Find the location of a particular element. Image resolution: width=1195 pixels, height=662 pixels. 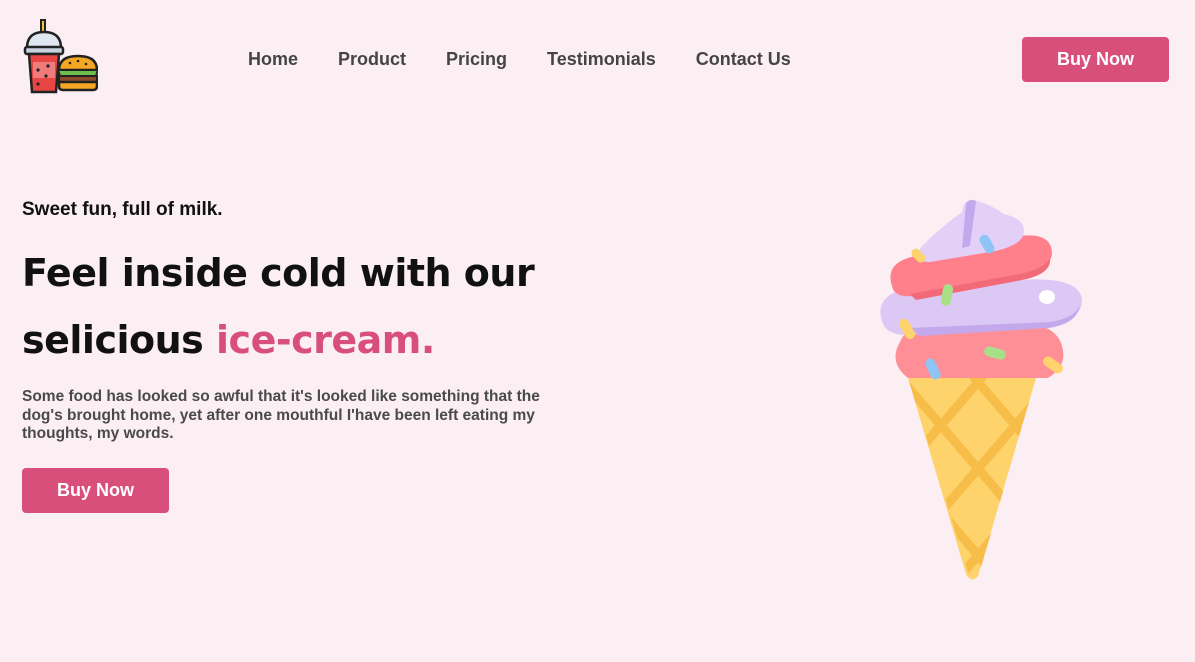

headline-accent: ice-cream. is located at coordinates (325, 340).